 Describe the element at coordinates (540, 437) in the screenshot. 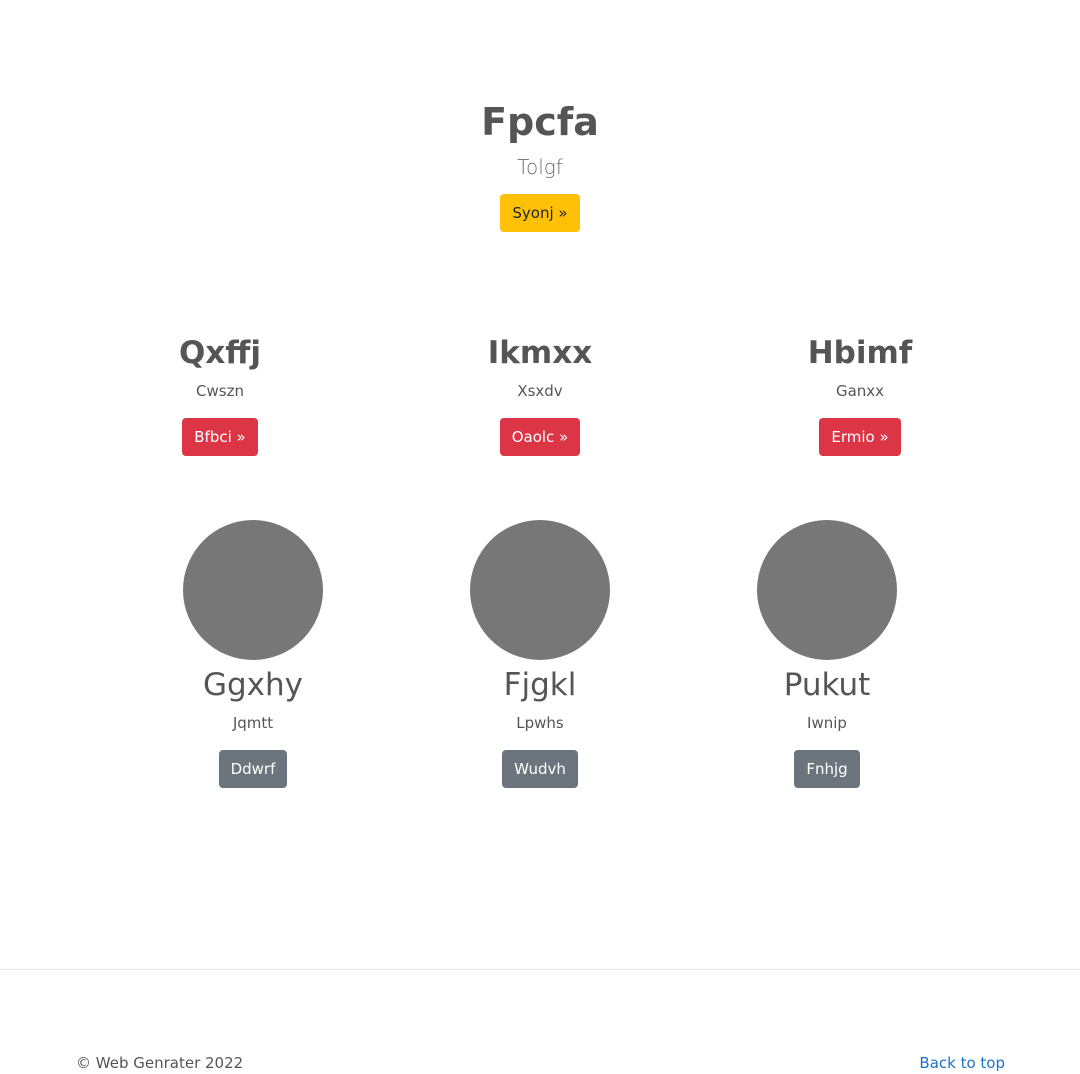

I see `feature-button: Oaolc »` at that location.